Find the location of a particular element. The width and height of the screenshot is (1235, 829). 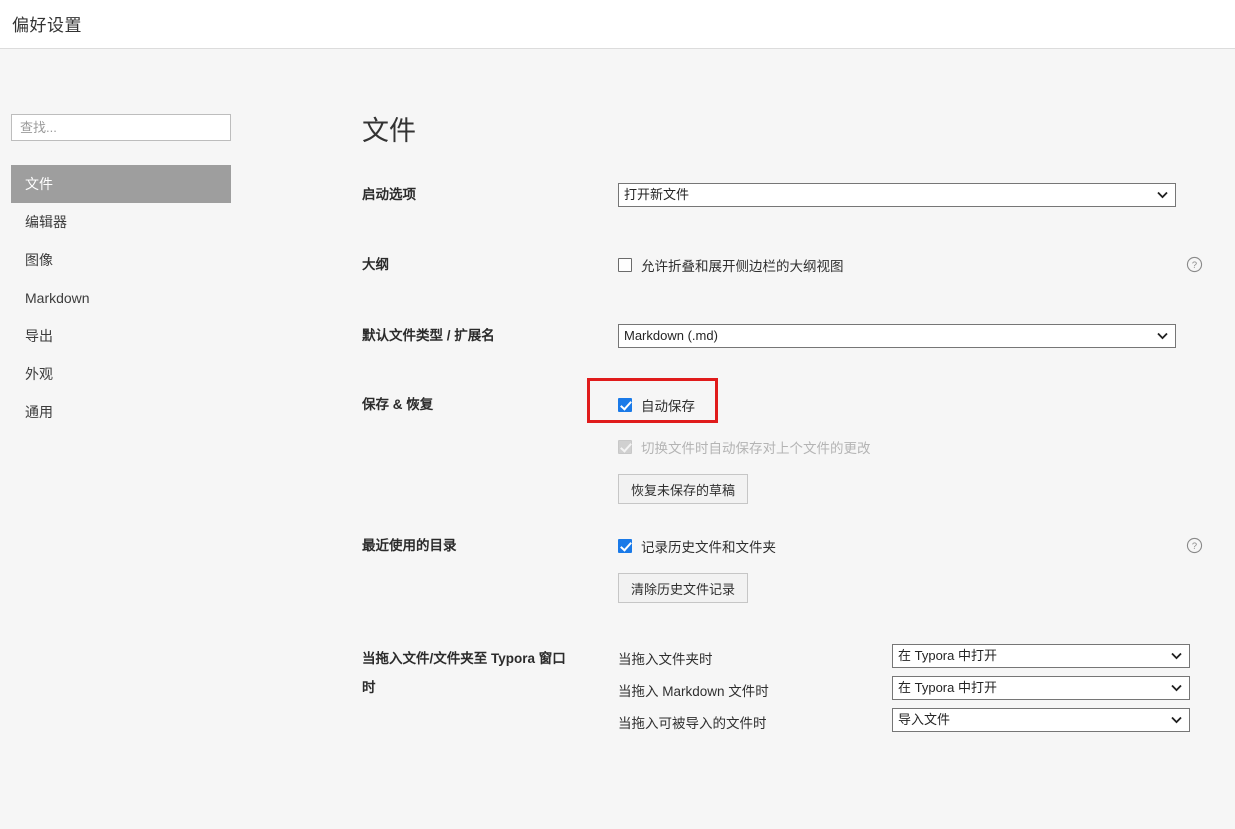

sidebar-item-image: 图像 is located at coordinates (121, 260).